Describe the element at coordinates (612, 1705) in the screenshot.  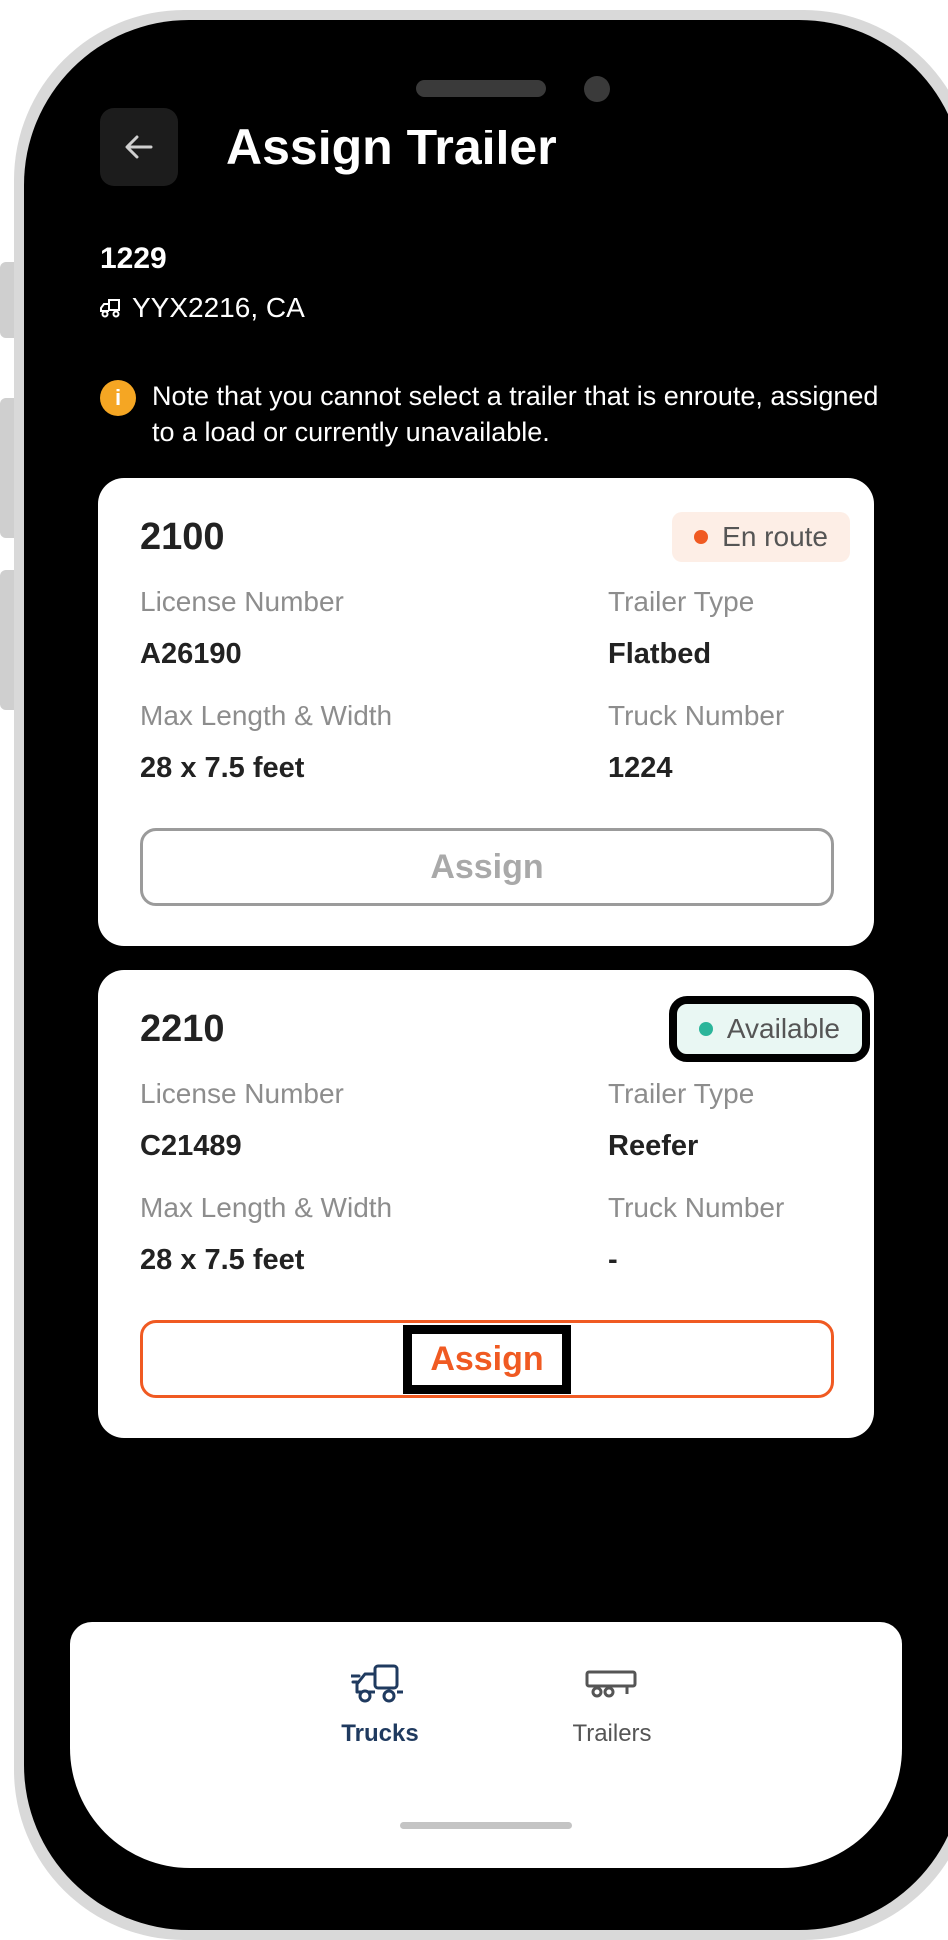
I see `tab-trailers: Trailers` at that location.